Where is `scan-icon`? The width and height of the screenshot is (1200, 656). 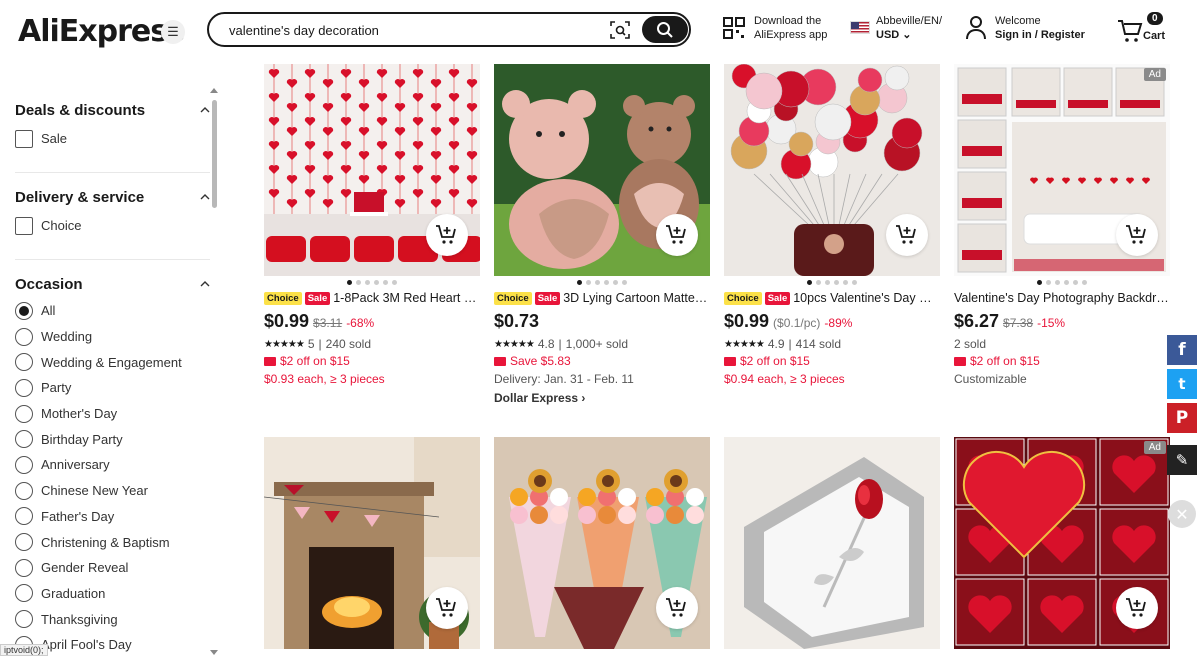 scan-icon is located at coordinates (620, 30).